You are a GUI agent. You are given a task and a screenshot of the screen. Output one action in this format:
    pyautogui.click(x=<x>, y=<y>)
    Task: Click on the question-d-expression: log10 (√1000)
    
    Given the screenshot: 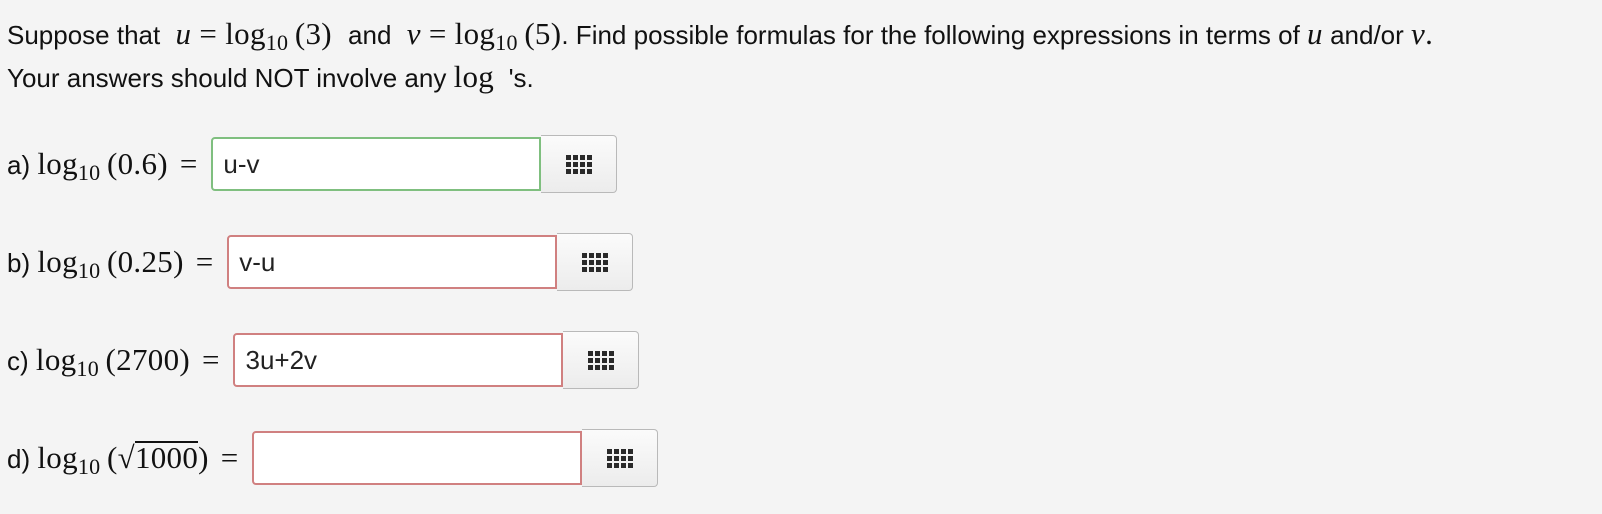 What is the action you would take?
    pyautogui.click(x=123, y=459)
    